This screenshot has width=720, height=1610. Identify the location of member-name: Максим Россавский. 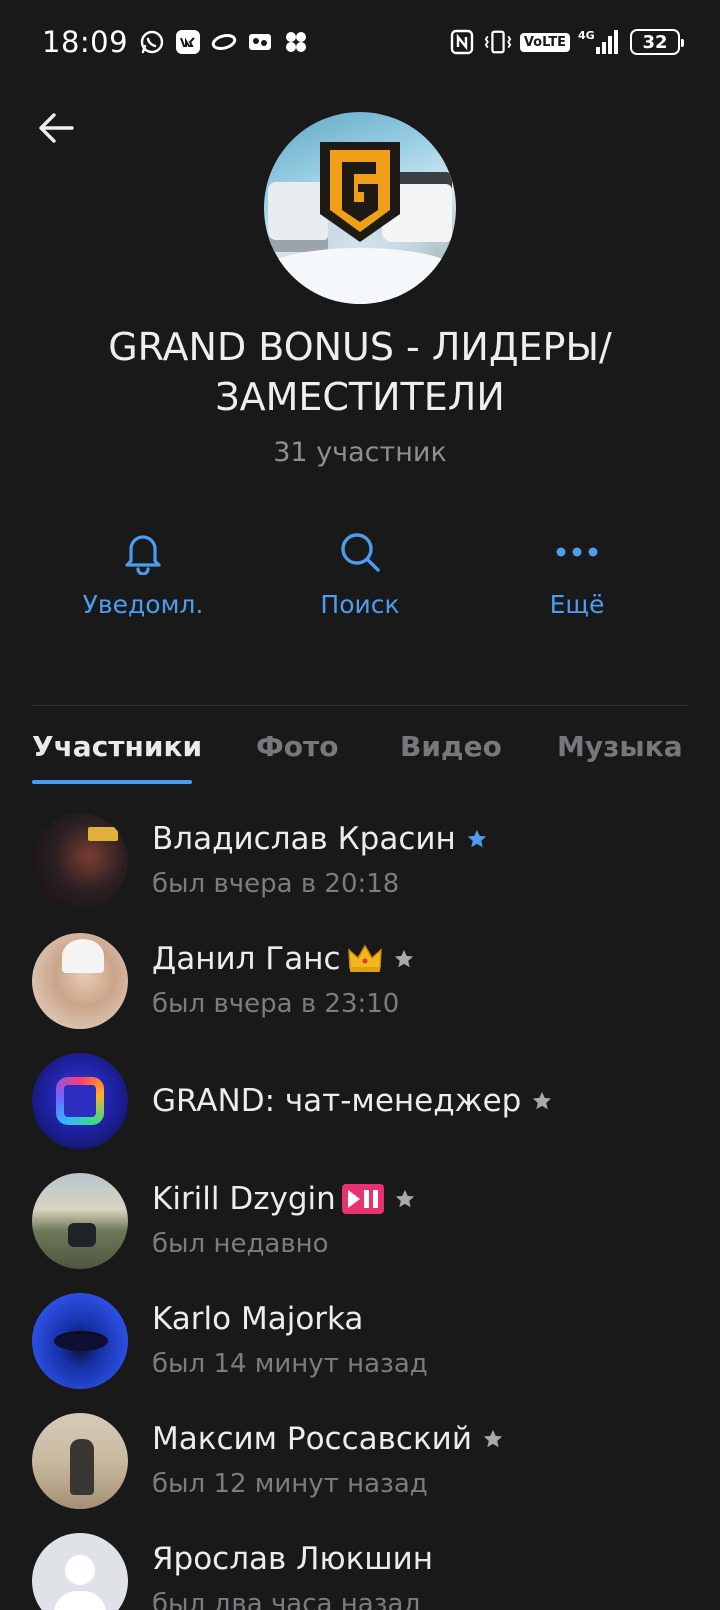
(328, 1439).